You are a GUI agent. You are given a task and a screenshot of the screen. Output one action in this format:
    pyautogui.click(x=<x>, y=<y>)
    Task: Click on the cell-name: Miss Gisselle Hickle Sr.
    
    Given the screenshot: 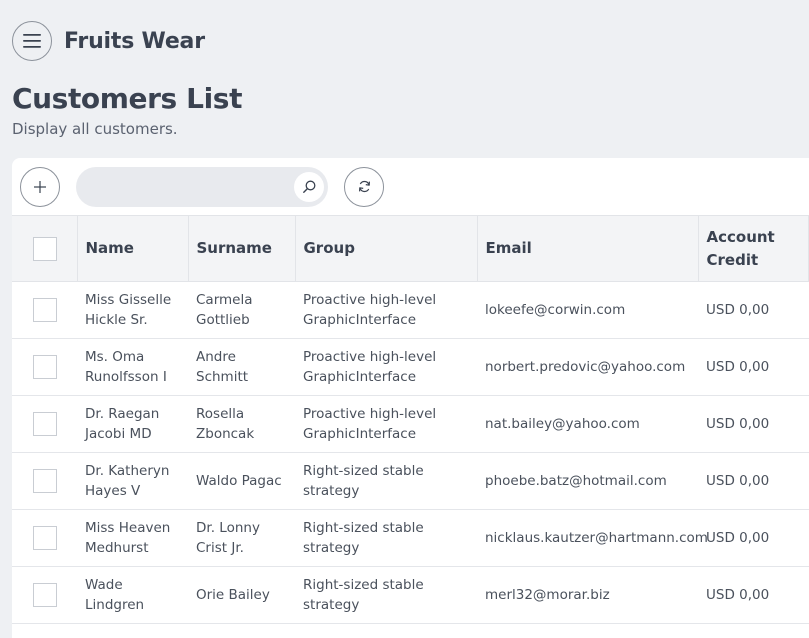 What is the action you would take?
    pyautogui.click(x=128, y=310)
    